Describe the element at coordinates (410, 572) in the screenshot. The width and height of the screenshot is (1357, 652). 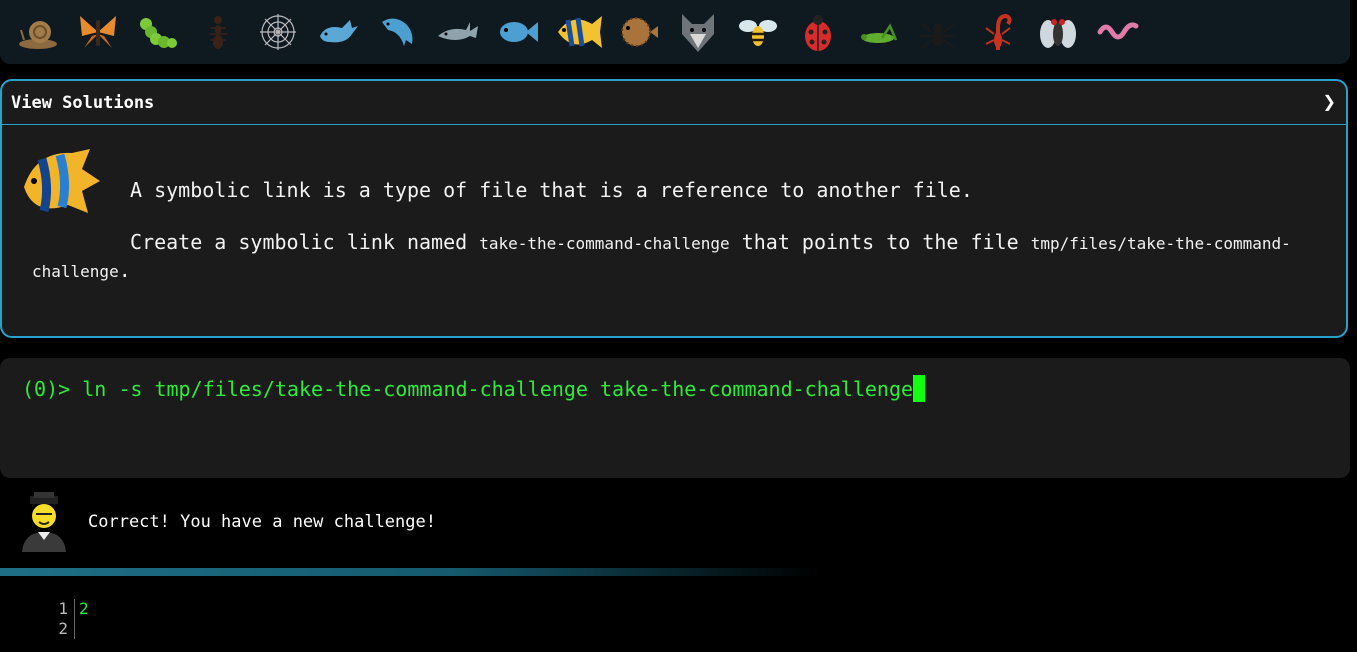
I see `divider` at that location.